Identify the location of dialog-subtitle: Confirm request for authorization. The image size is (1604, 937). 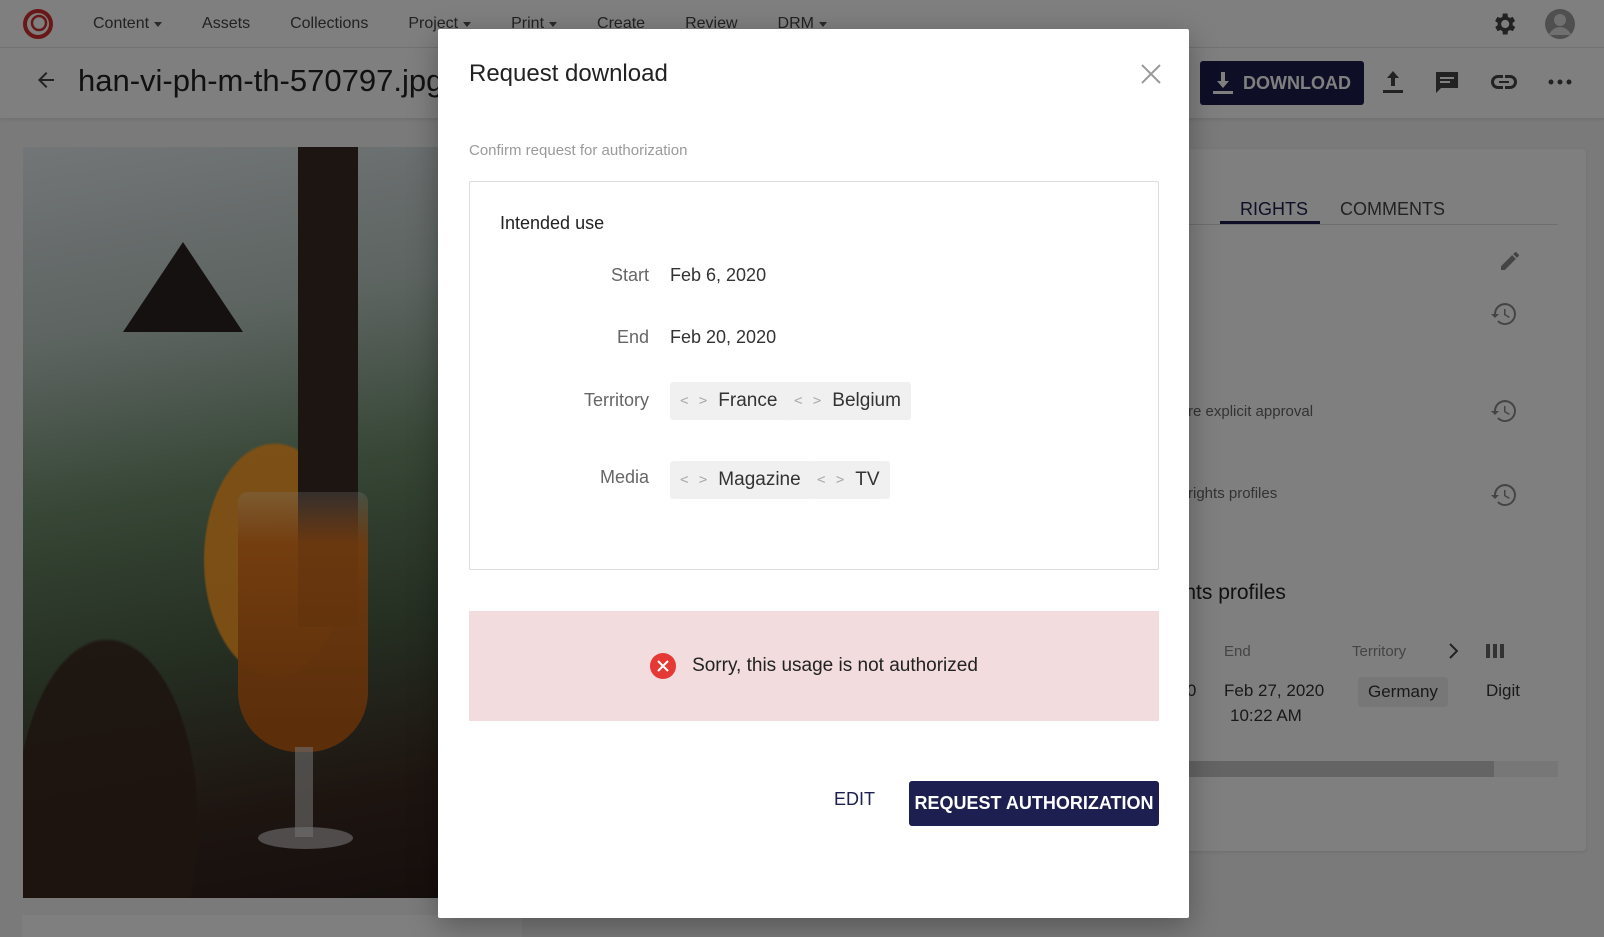
(578, 150).